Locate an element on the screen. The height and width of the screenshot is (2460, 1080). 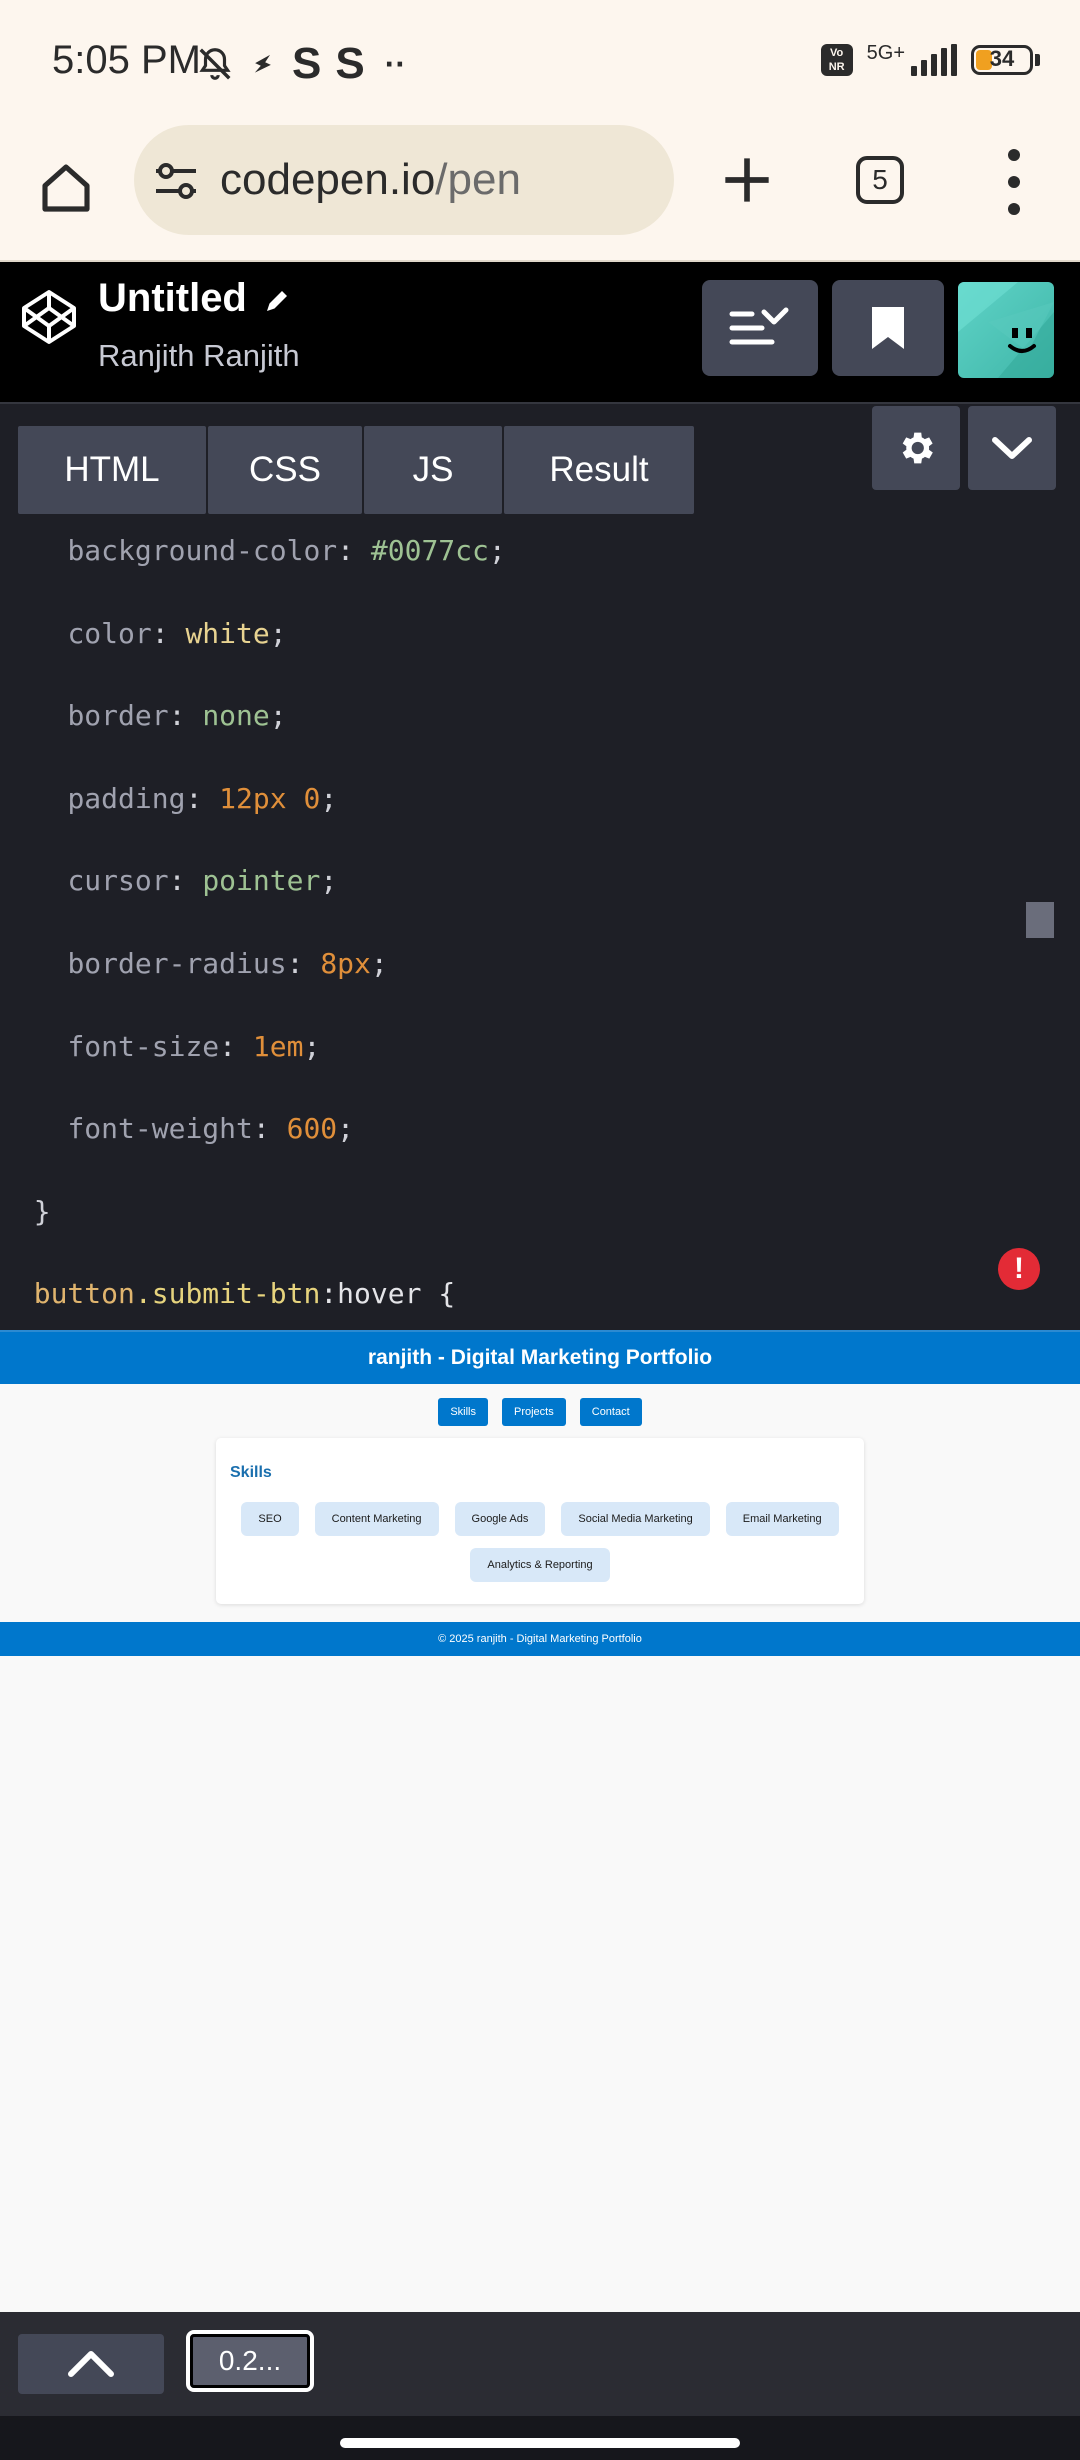
status-time: 5:05 PM is located at coordinates (126, 60).